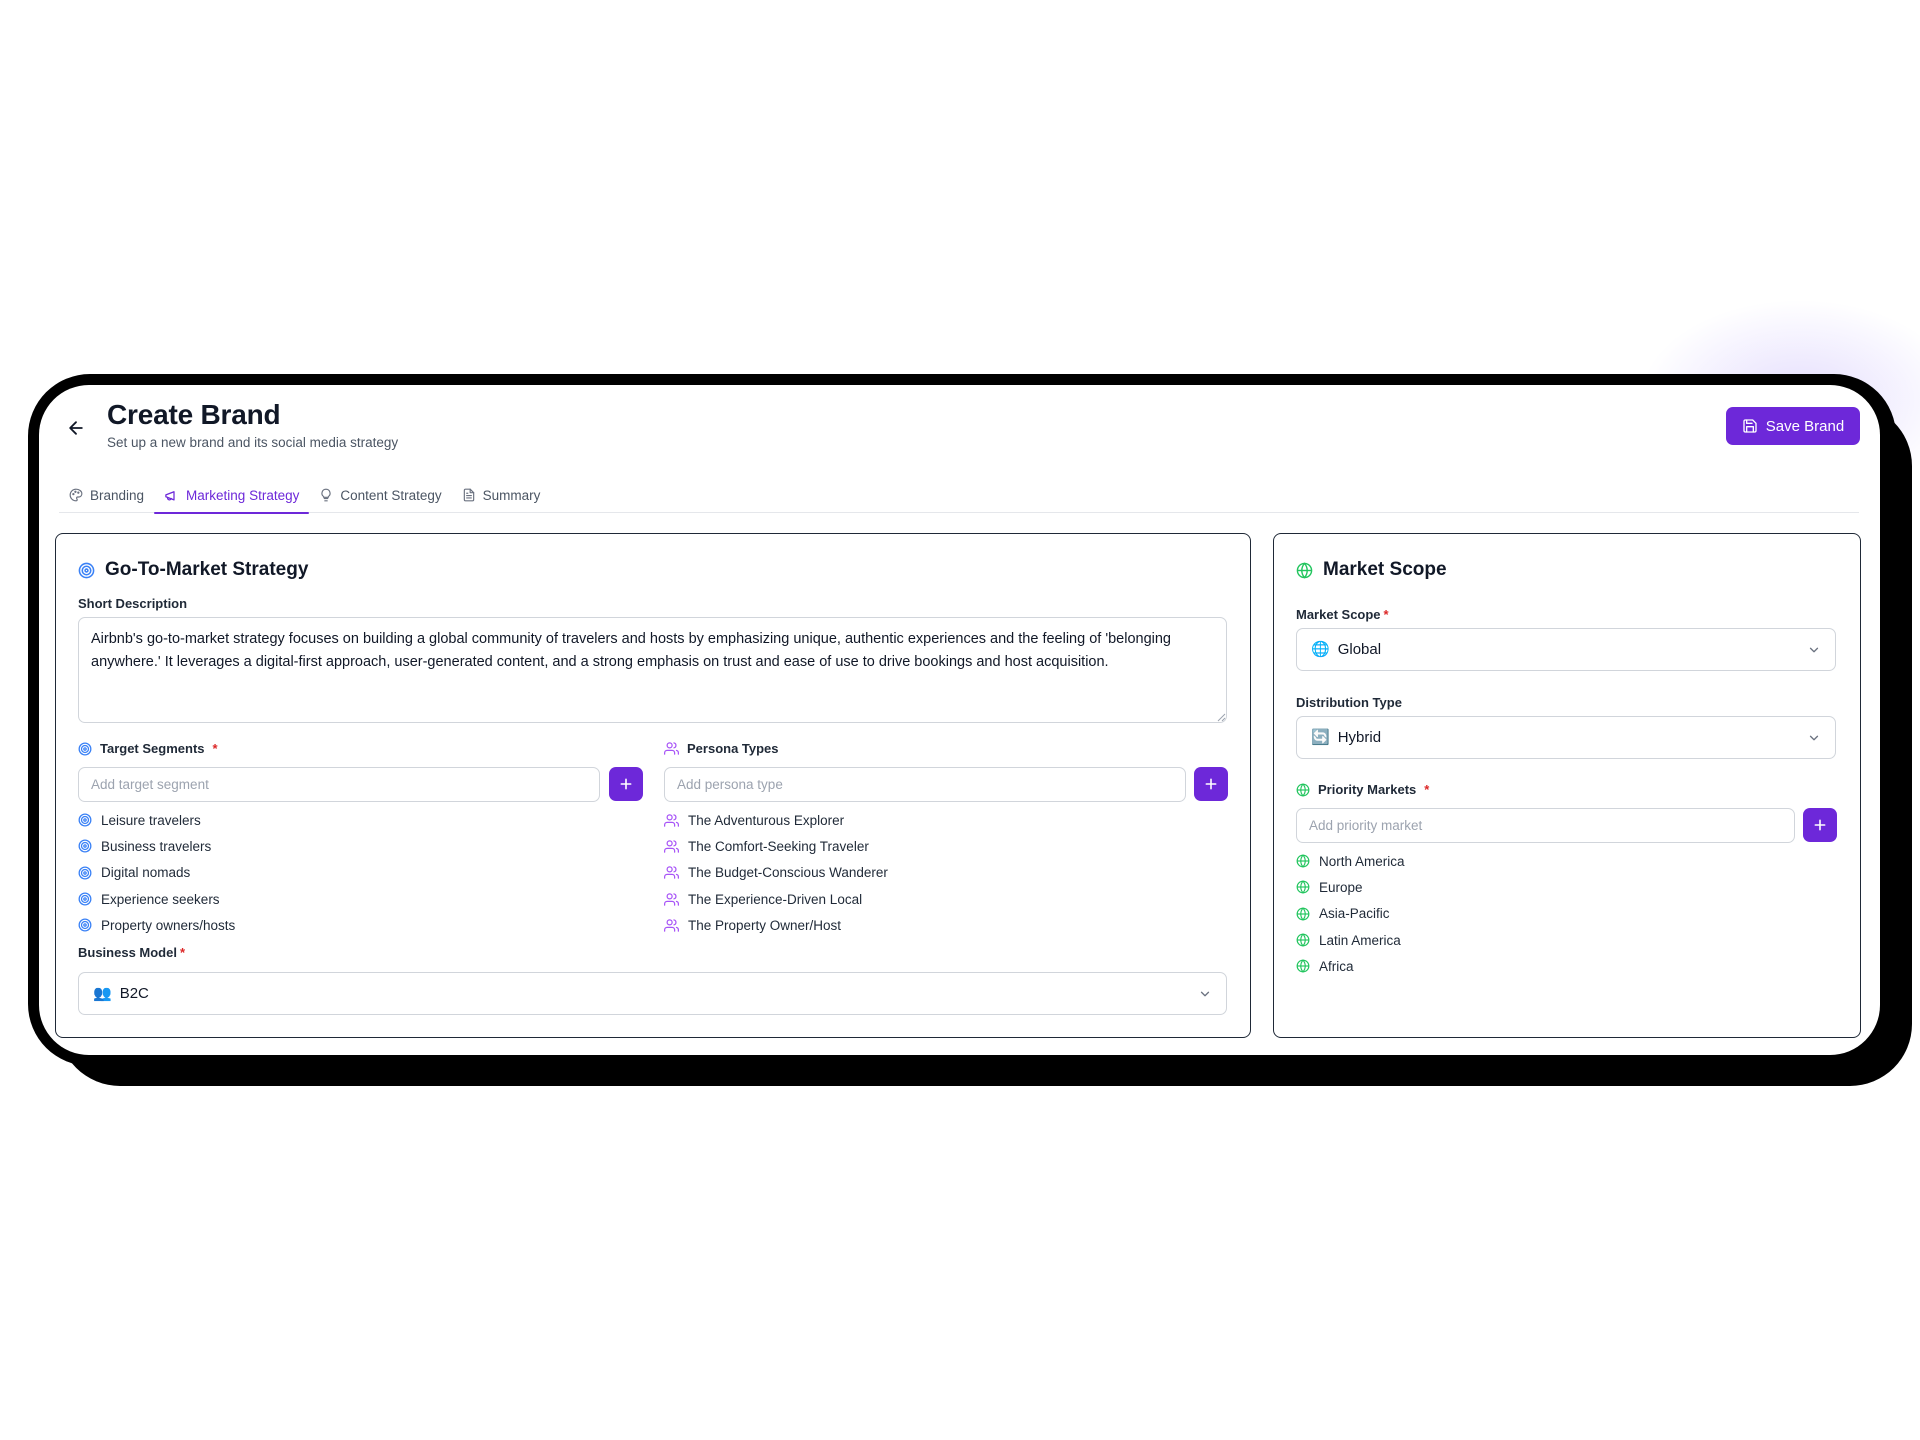  What do you see at coordinates (134, 993) in the screenshot?
I see `business-model-value: B2C` at bounding box center [134, 993].